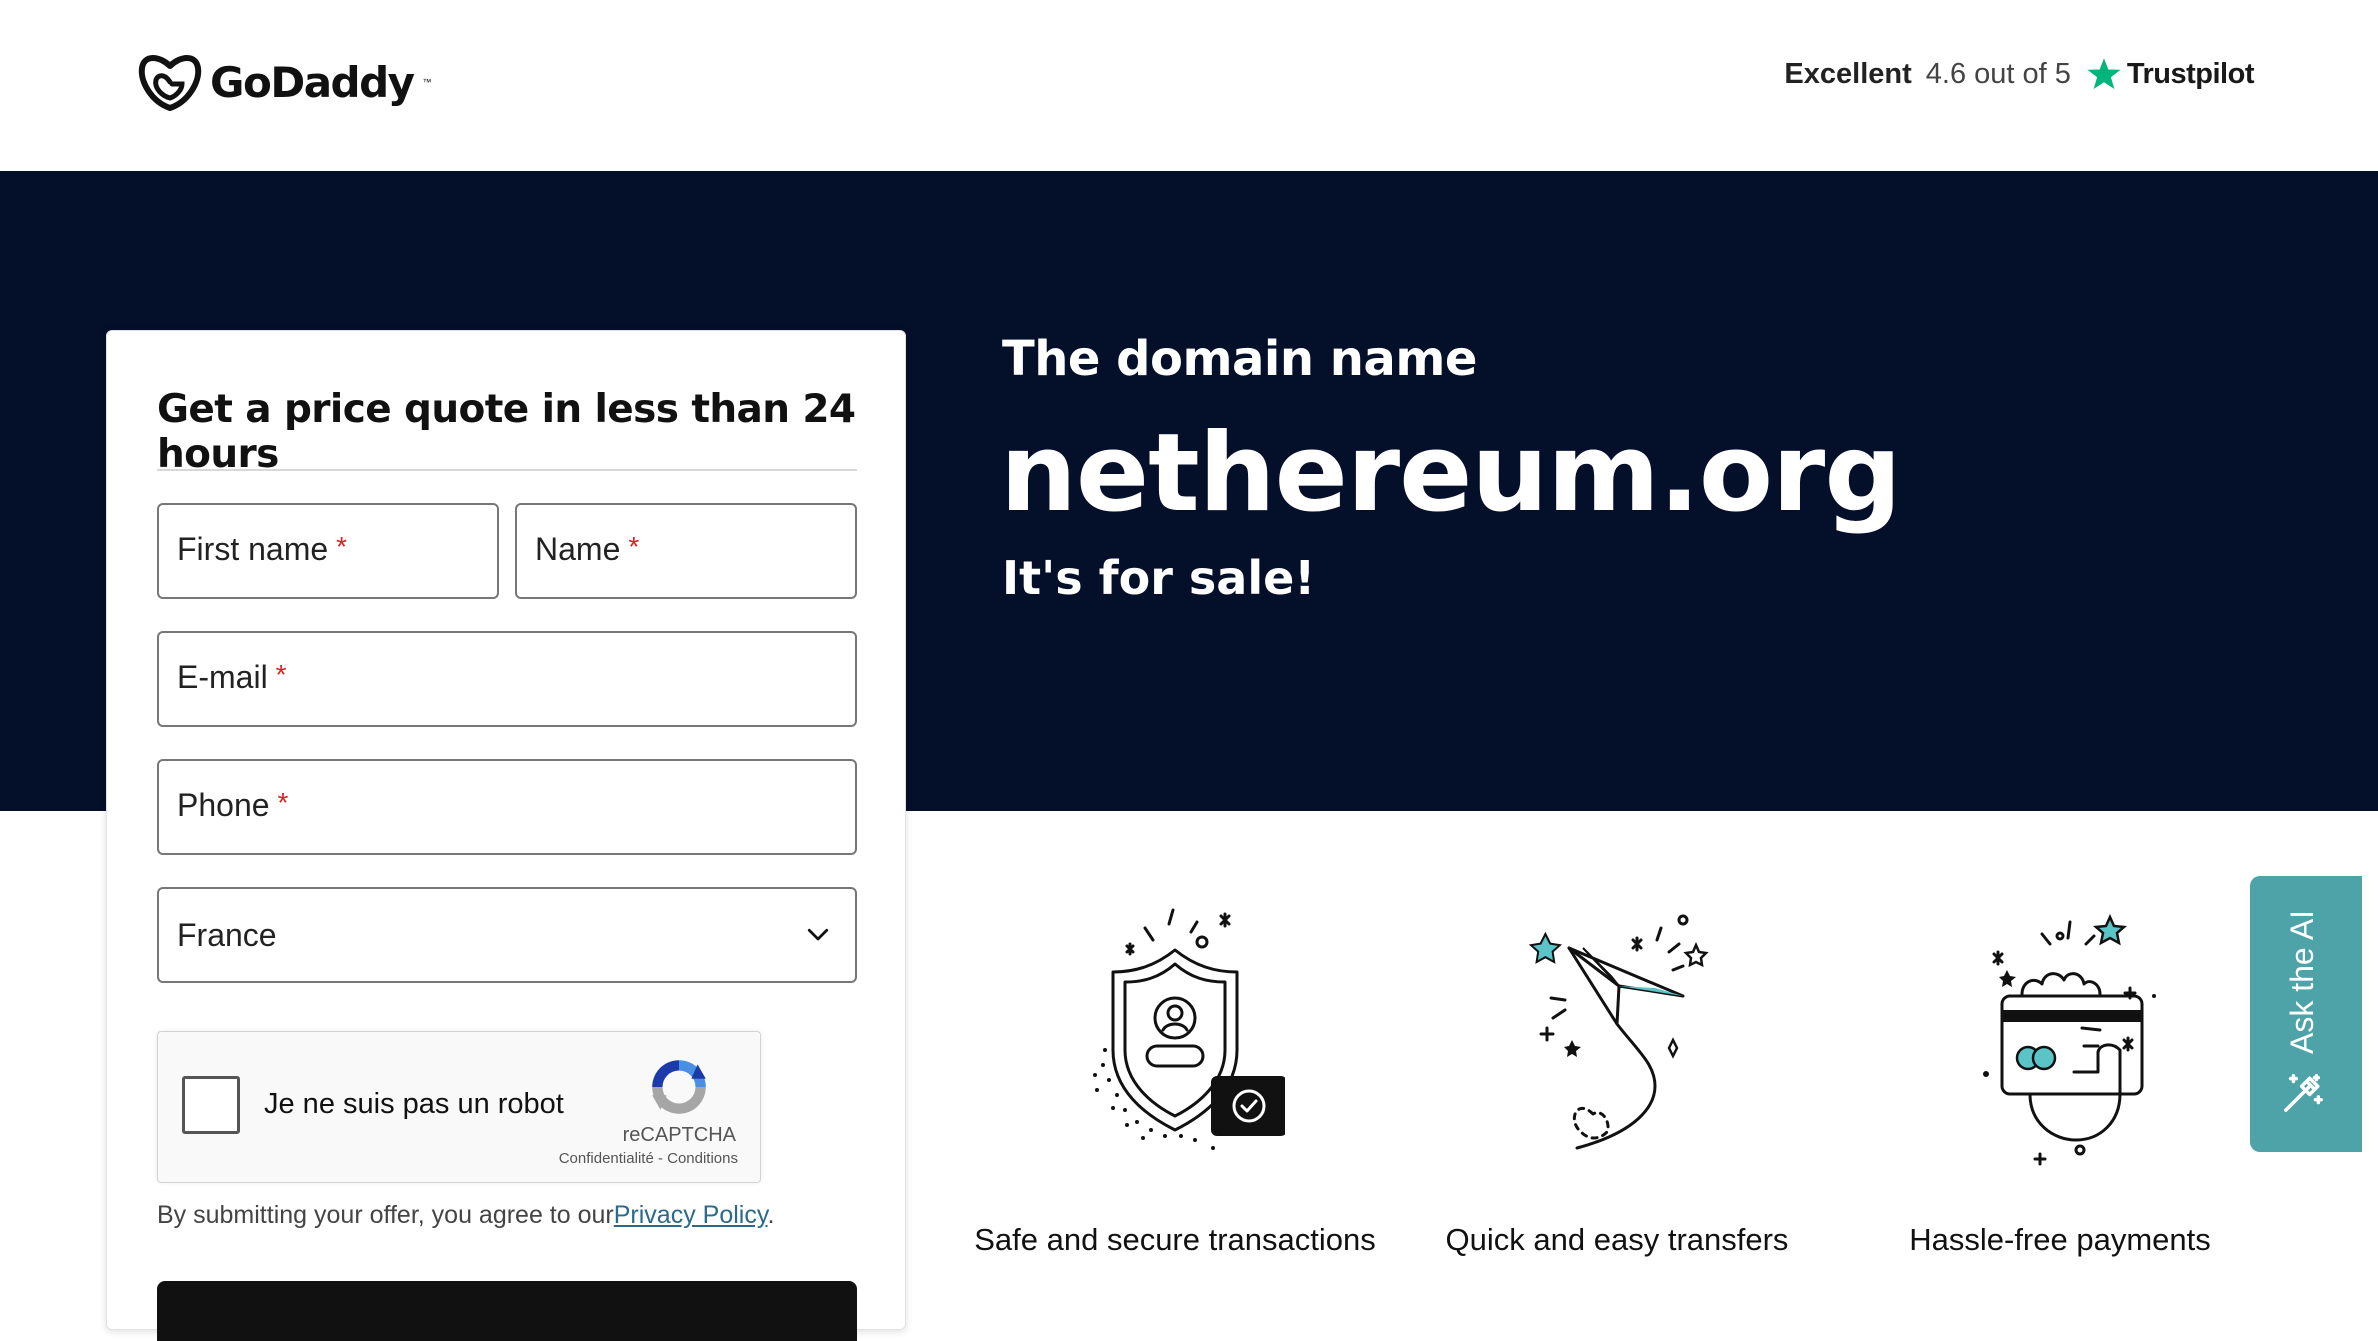 This screenshot has height=1341, width=2378. I want to click on brand-name: GoDaddy, so click(312, 82).